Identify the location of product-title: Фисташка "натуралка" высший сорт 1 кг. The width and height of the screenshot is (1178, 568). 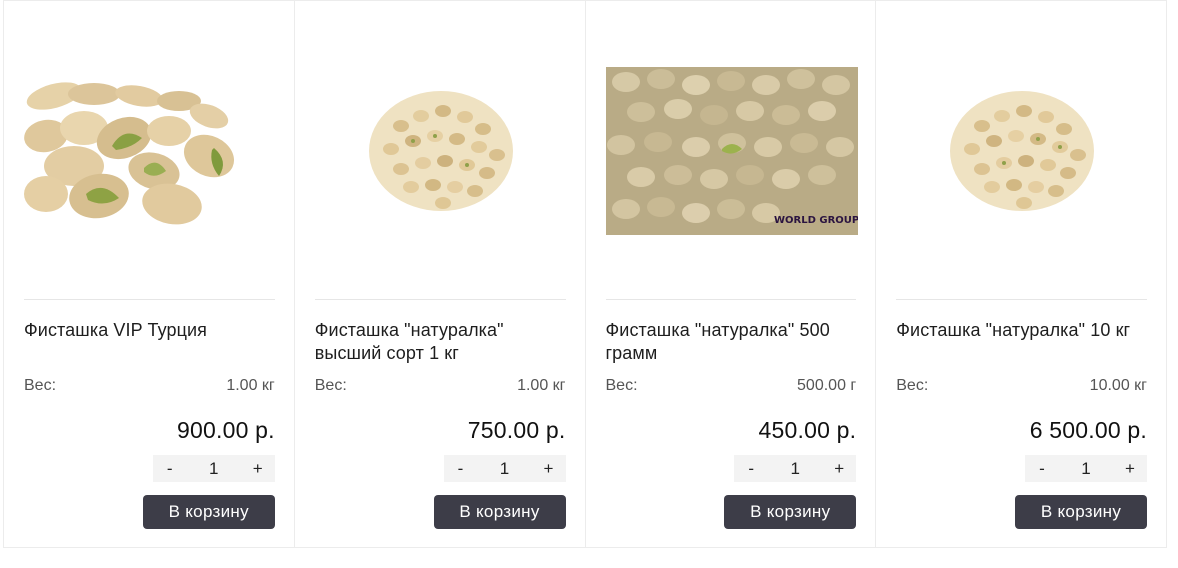
(440, 342).